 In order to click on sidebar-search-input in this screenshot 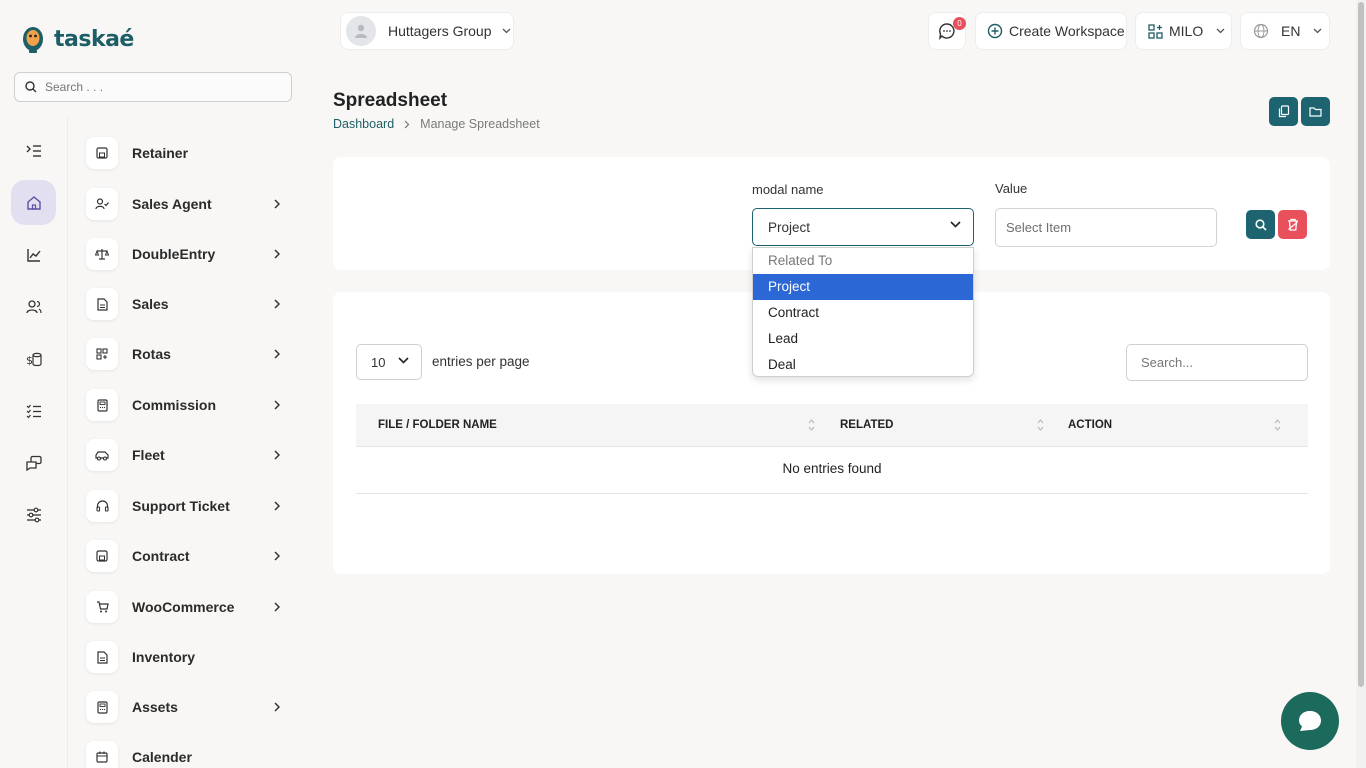, I will do `click(155, 87)`.